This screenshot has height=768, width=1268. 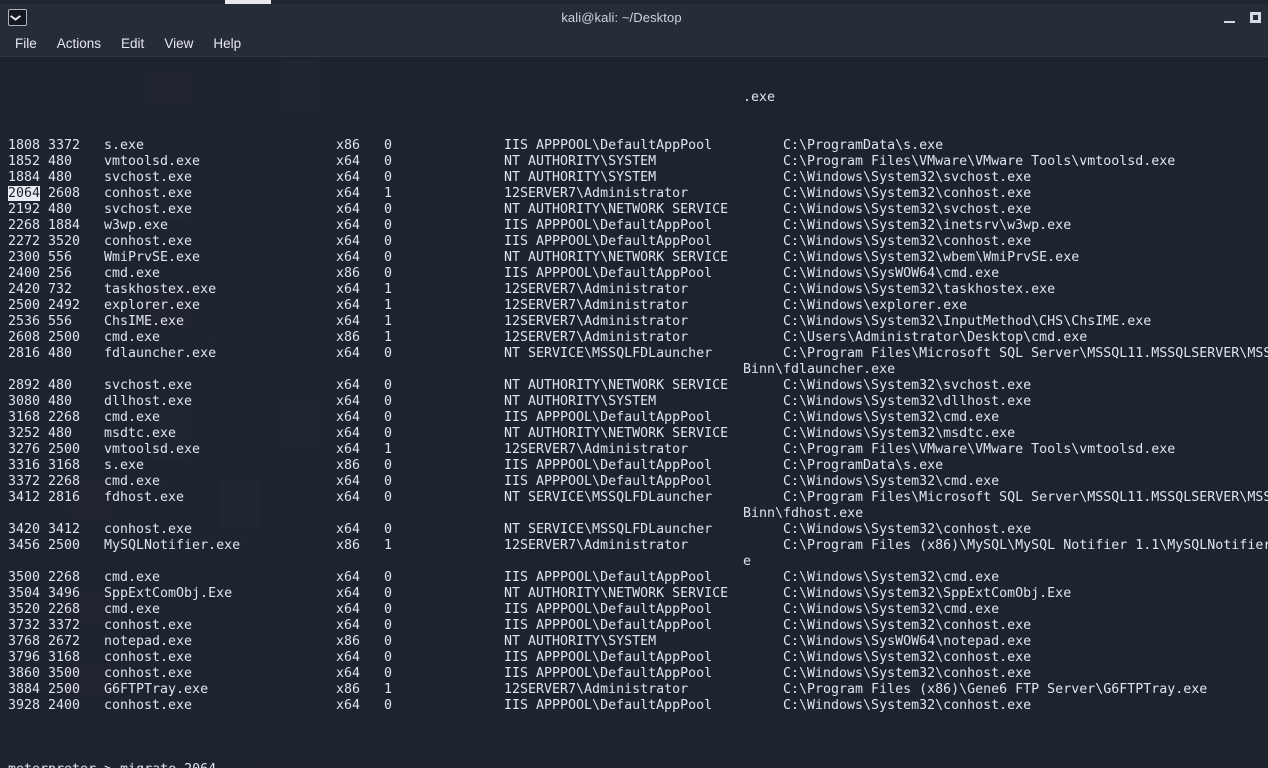 I want to click on cell-ppid: 2672, so click(x=64, y=641).